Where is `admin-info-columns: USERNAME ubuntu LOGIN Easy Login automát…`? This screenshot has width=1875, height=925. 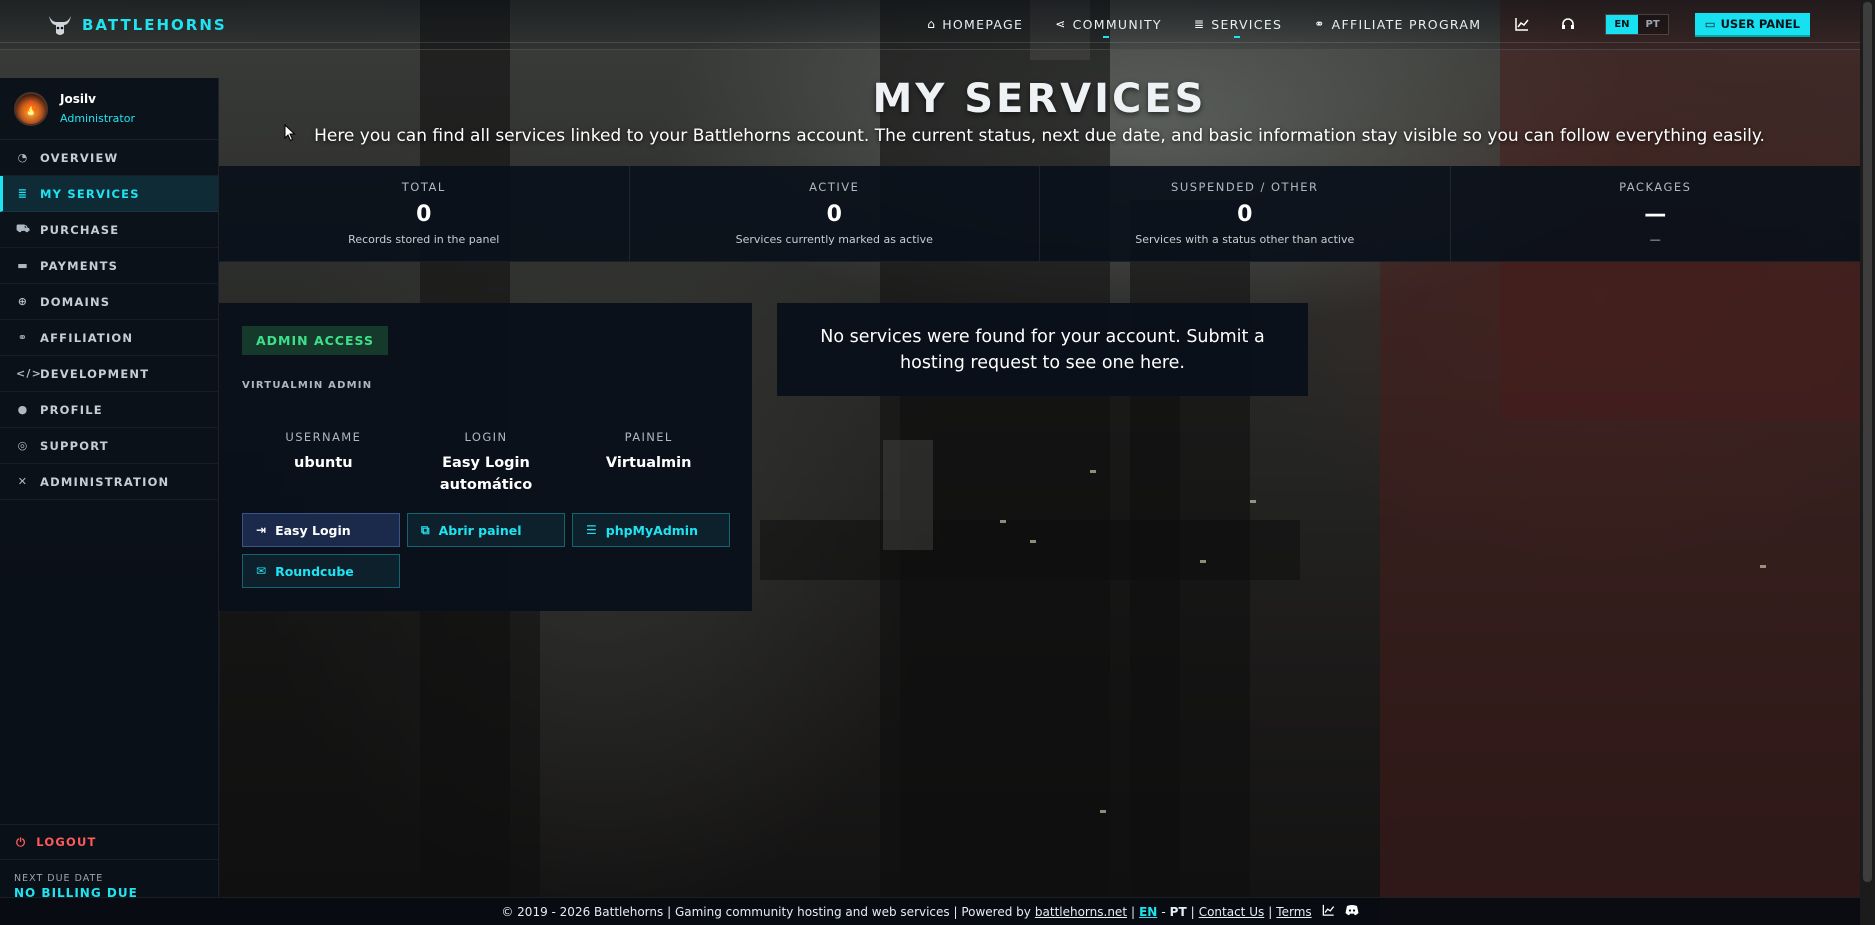 admin-info-columns: USERNAME ubuntu LOGIN Easy Login automát… is located at coordinates (486, 463).